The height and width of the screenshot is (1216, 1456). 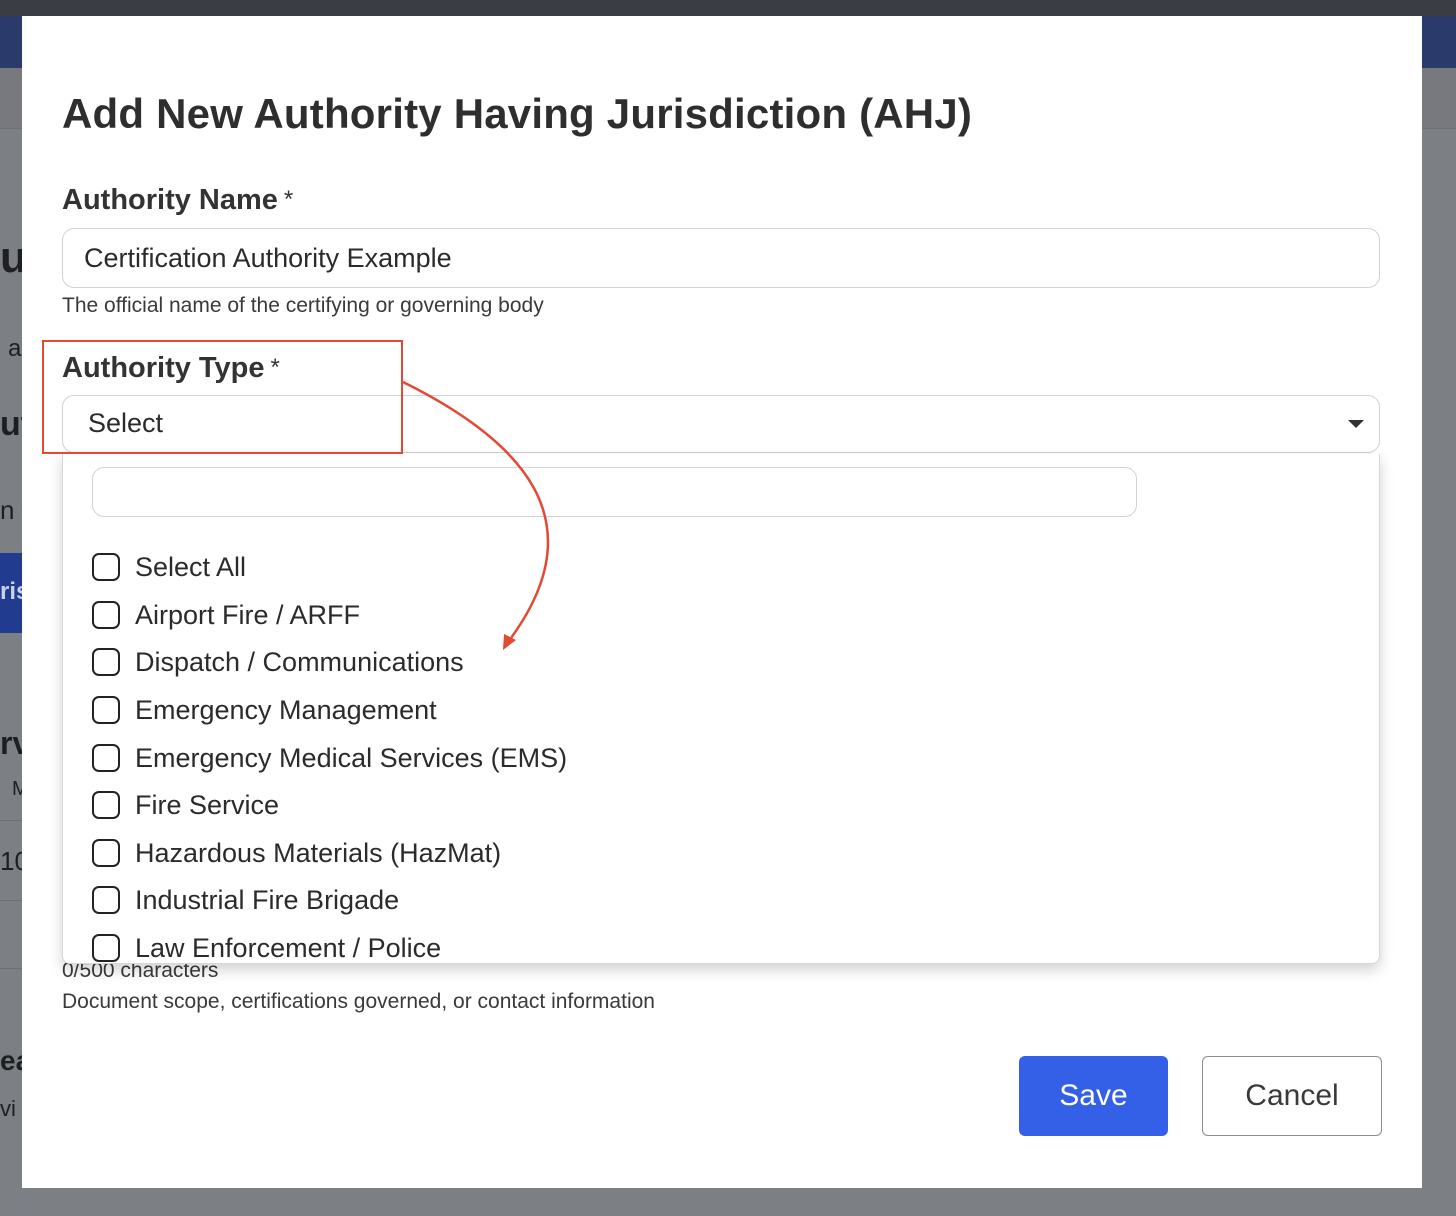 What do you see at coordinates (286, 709) in the screenshot?
I see `option-label: Emergency Management` at bounding box center [286, 709].